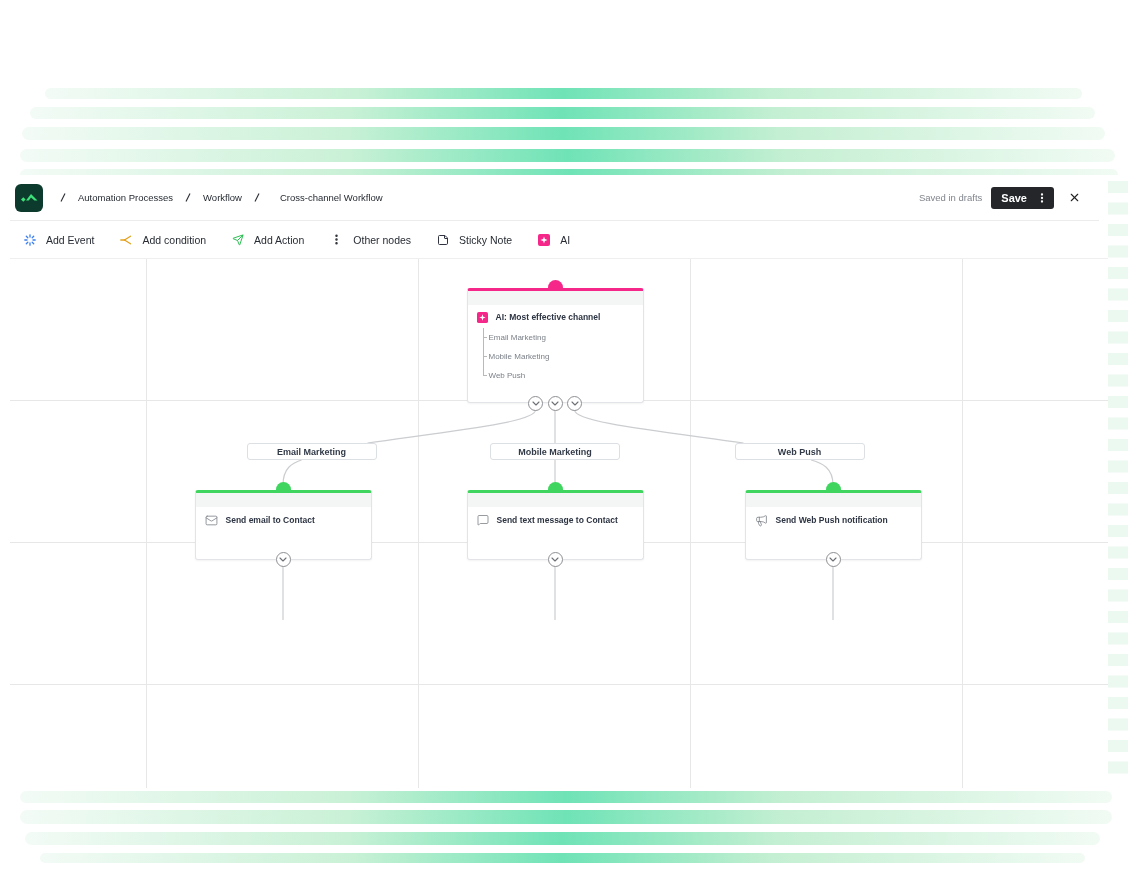 The image size is (1128, 888). Describe the element at coordinates (950, 197) in the screenshot. I see `save-status-text: Saved in drafts` at that location.